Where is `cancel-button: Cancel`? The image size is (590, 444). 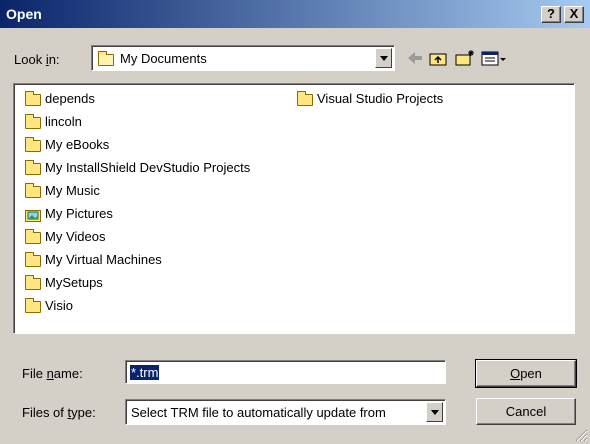
cancel-button: Cancel is located at coordinates (526, 411).